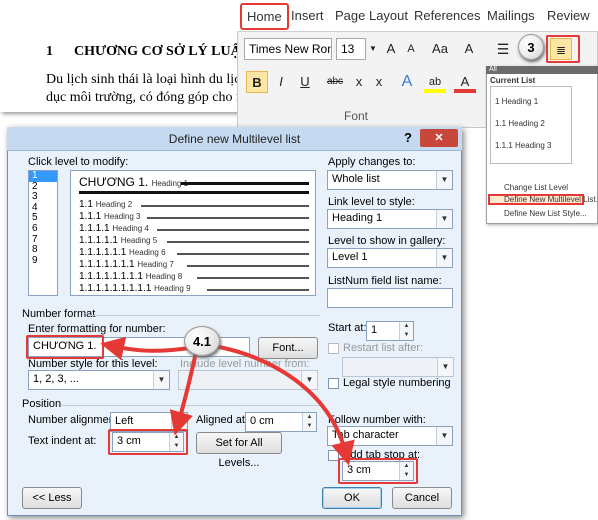 Image resolution: width=598 pixels, height=520 pixels. I want to click on arrow-to-format, so click(145, 348).